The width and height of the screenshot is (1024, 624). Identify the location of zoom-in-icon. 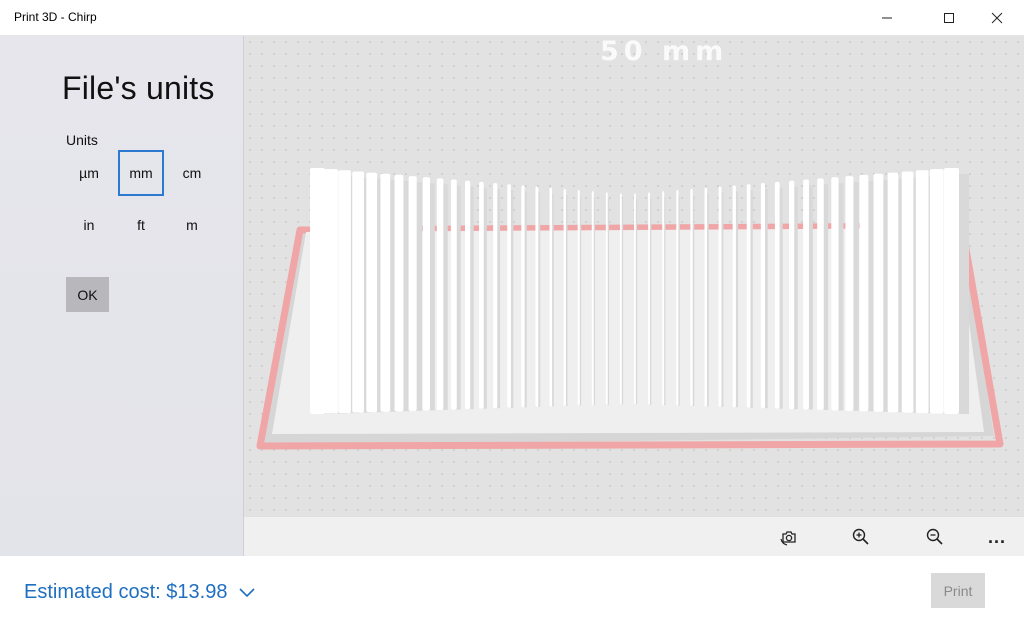
(860, 536).